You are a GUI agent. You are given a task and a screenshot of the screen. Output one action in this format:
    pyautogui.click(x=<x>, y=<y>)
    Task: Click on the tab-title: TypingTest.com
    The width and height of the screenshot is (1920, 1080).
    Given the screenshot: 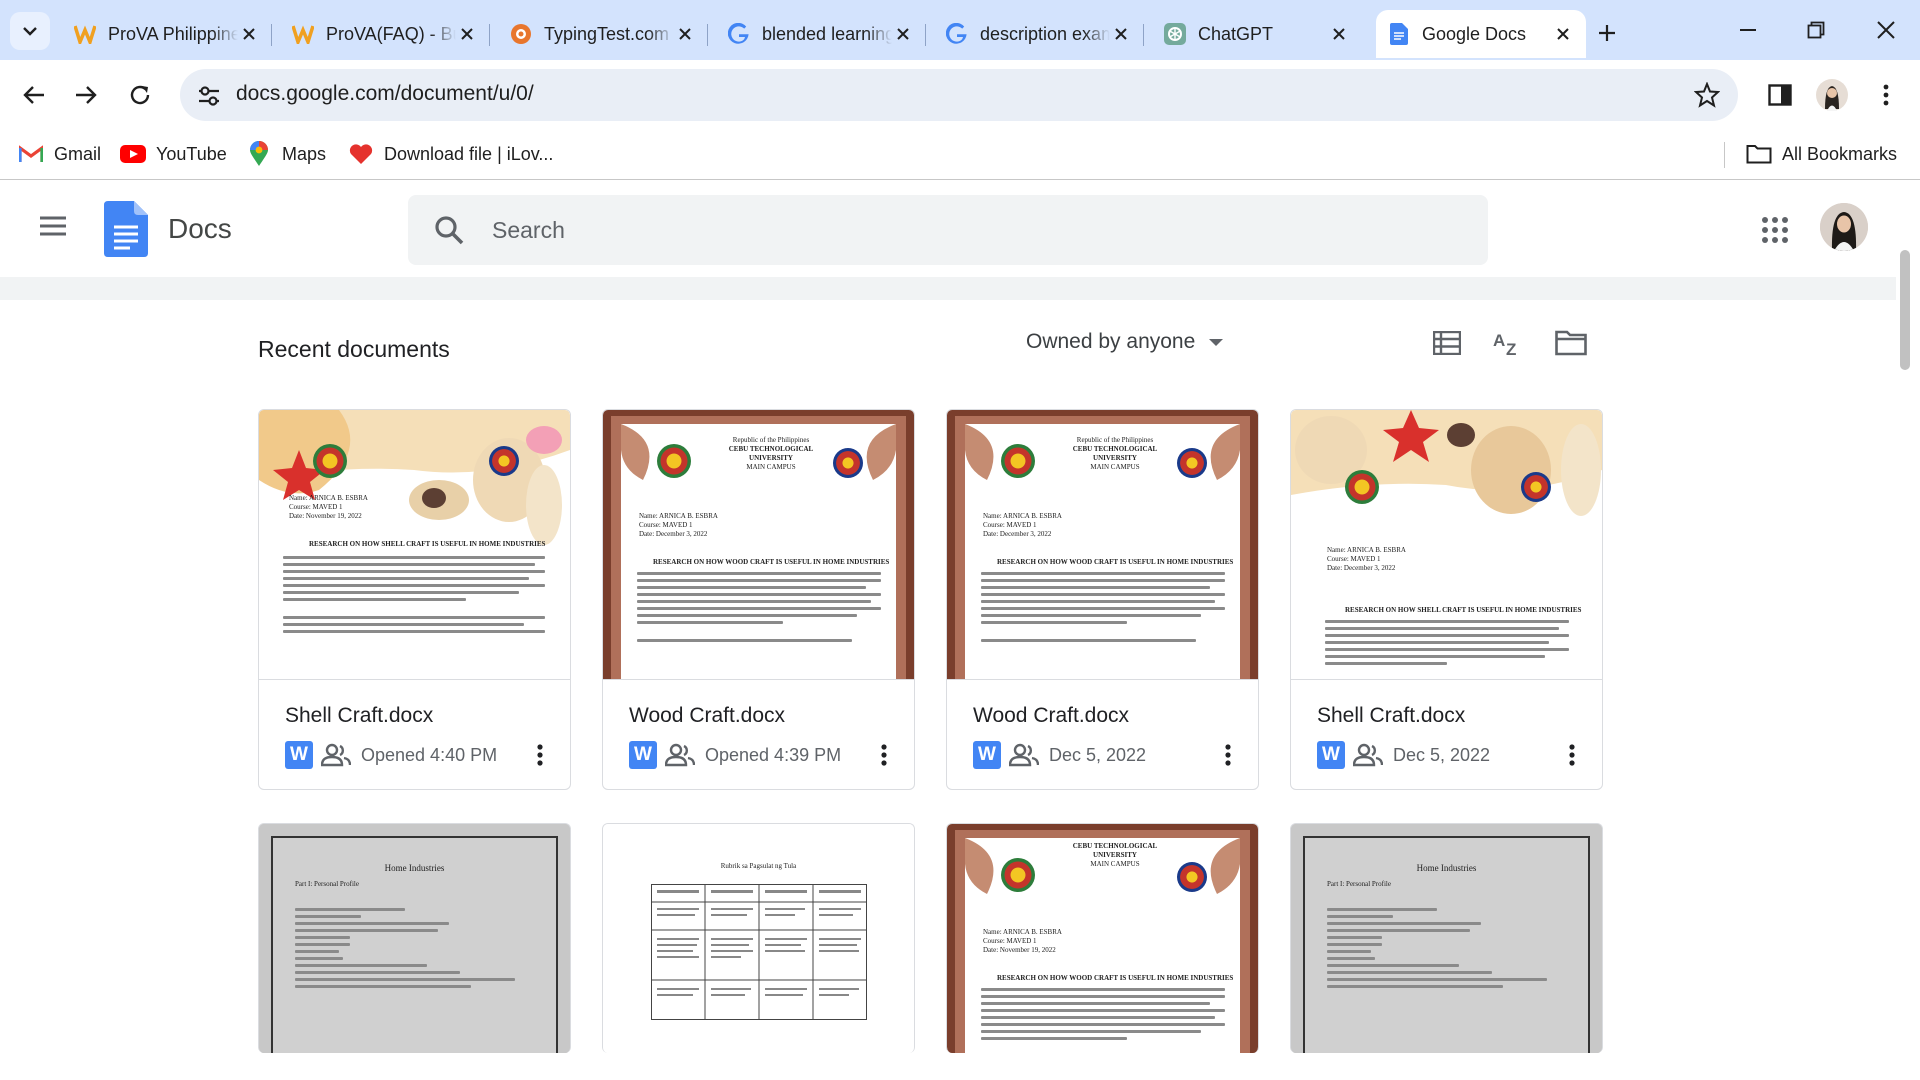 What is the action you would take?
    pyautogui.click(x=607, y=33)
    